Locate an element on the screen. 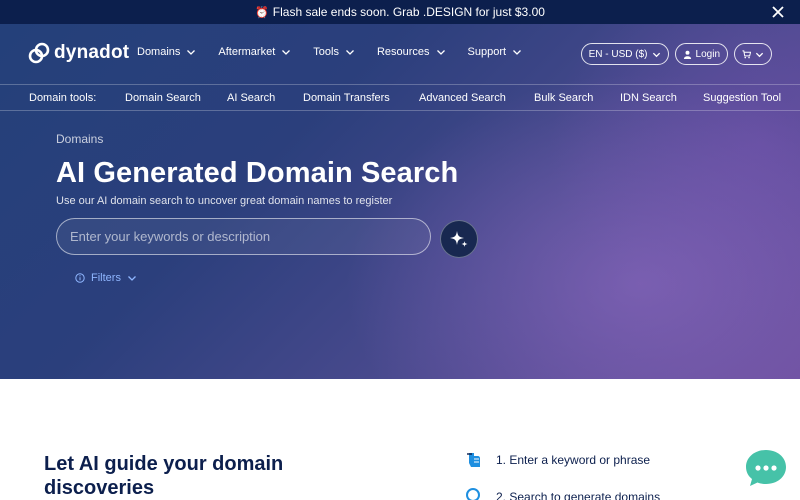  guide-step-1: 1. Enter a keyword or phrase is located at coordinates (573, 460).